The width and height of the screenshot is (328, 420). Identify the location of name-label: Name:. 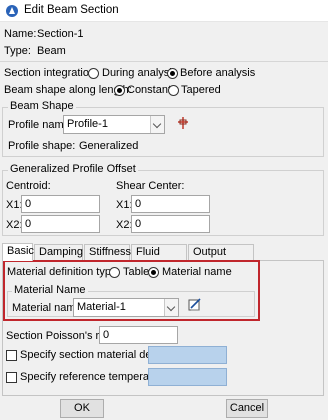
(20, 34).